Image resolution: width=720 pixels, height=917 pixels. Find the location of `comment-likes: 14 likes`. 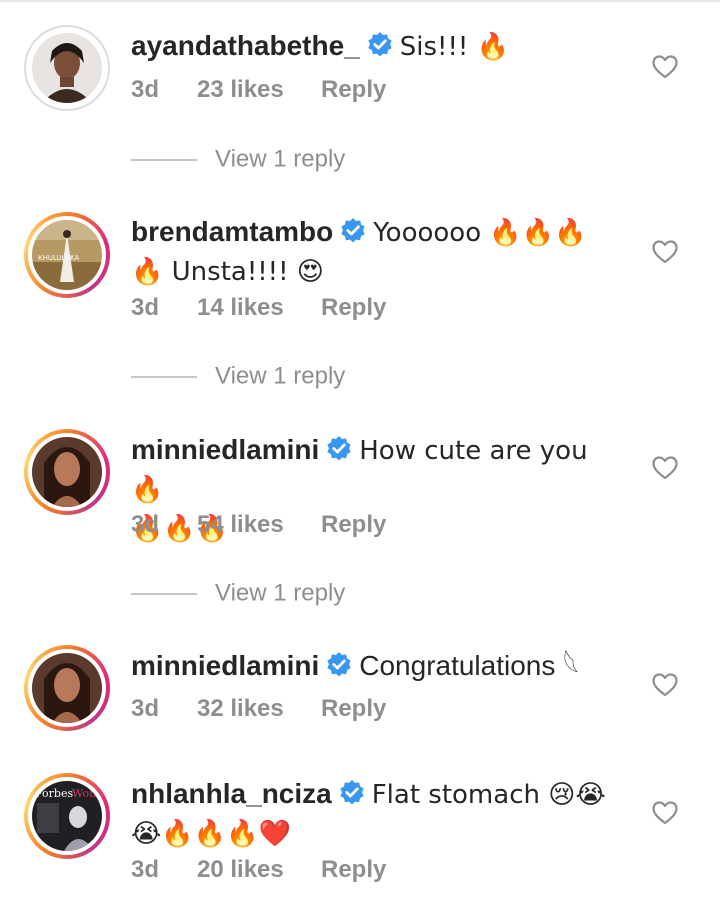

comment-likes: 14 likes is located at coordinates (259, 308).